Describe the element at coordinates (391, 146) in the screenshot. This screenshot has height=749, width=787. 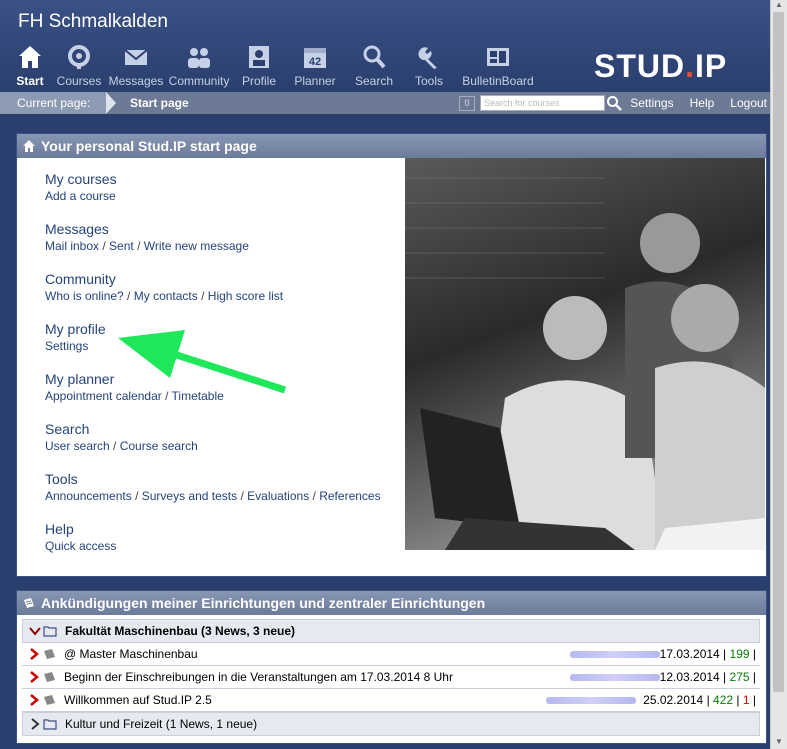
I see `start-panel-header: Your personal Stud.IP start page` at that location.